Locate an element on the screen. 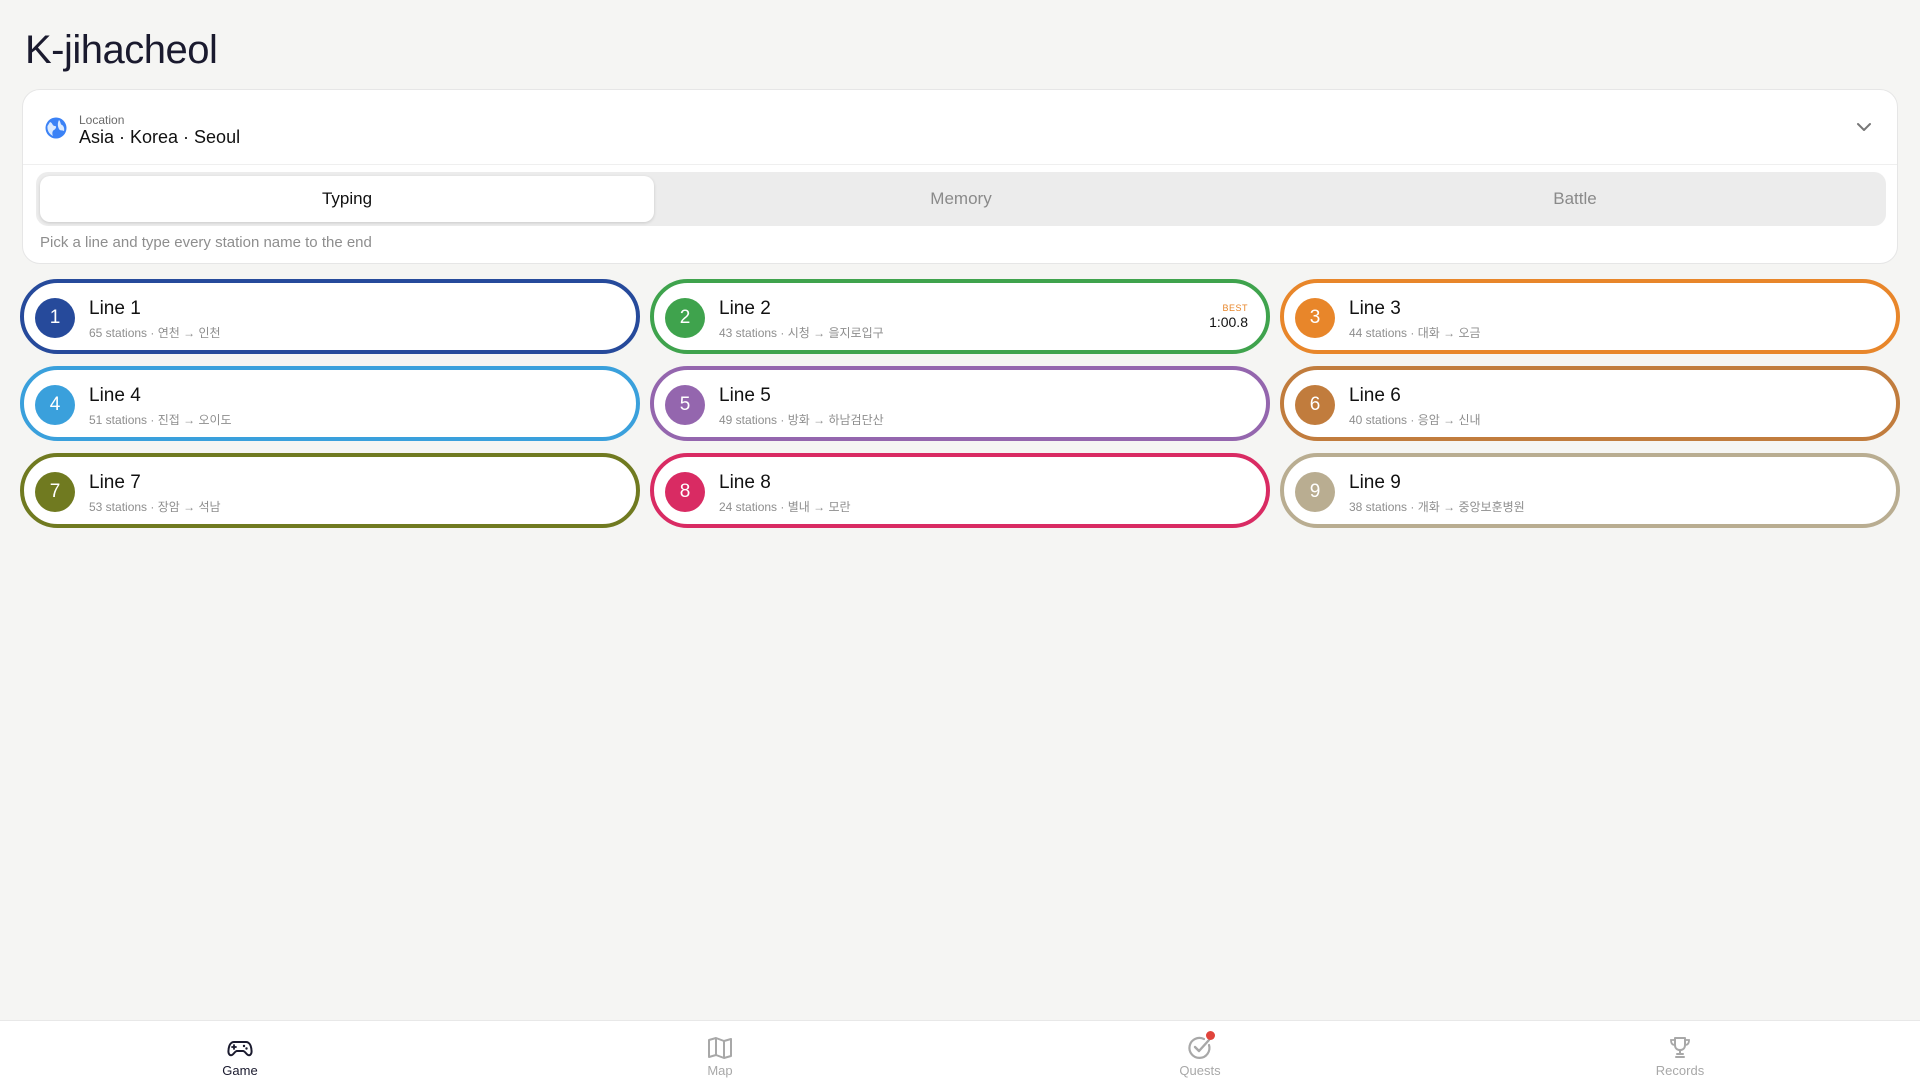 The width and height of the screenshot is (1920, 1080). notification-dot is located at coordinates (1210, 1035).